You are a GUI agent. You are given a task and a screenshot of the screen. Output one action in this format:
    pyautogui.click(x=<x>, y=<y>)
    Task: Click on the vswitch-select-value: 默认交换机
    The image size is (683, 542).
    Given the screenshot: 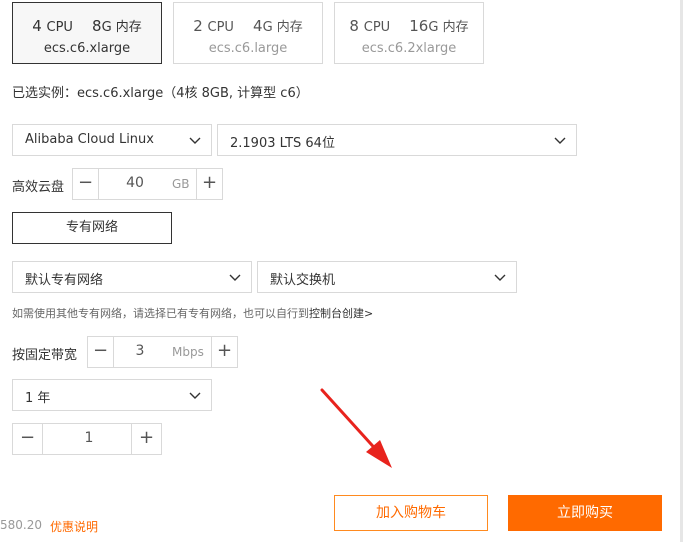 What is the action you would take?
    pyautogui.click(x=303, y=280)
    